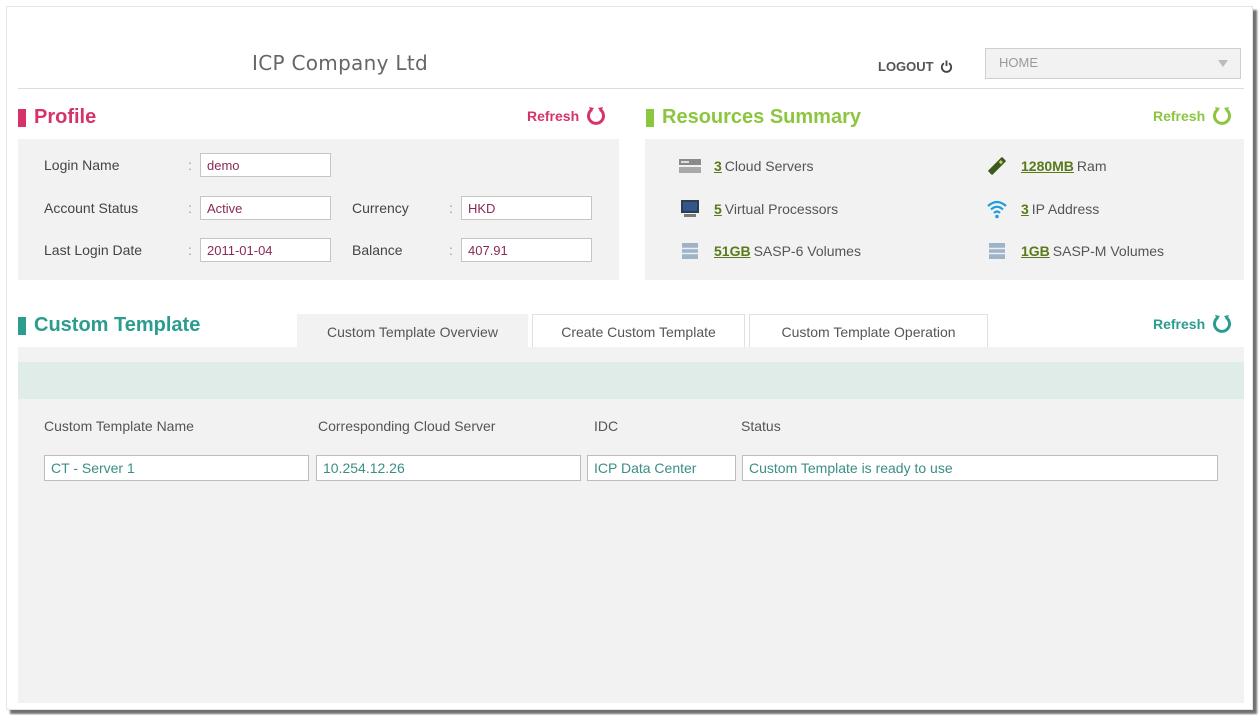 Image resolution: width=1260 pixels, height=715 pixels. I want to click on resource-label: Cloud Servers, so click(769, 166).